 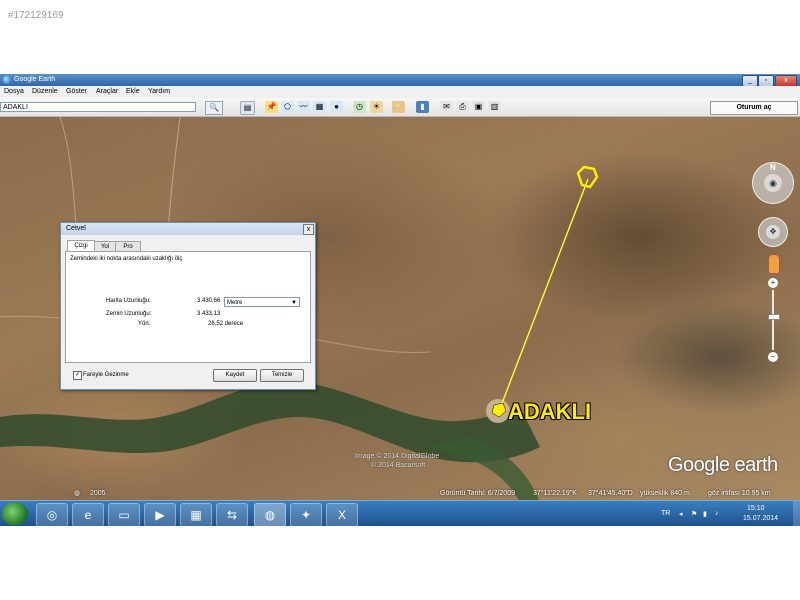 I want to click on ruler-icon: ▮, so click(x=422, y=107).